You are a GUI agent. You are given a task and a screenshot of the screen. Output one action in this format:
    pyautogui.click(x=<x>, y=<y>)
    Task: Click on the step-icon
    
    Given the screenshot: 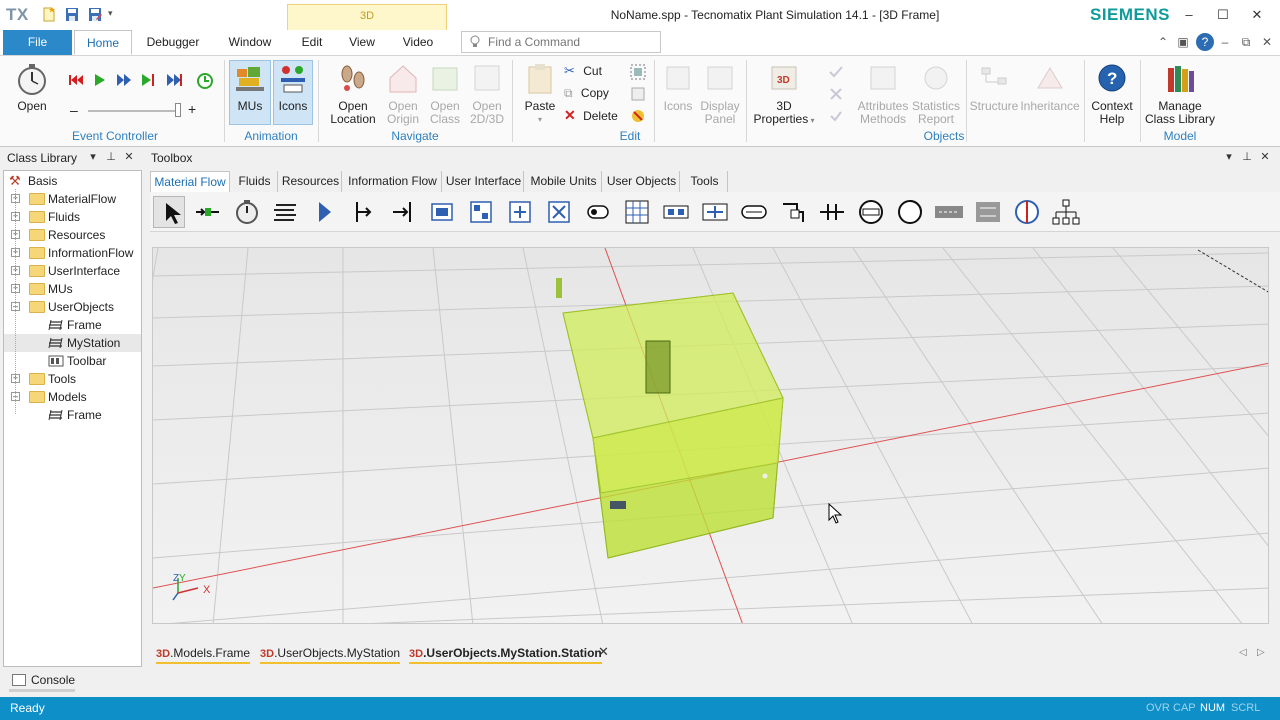 What is the action you would take?
    pyautogui.click(x=148, y=80)
    